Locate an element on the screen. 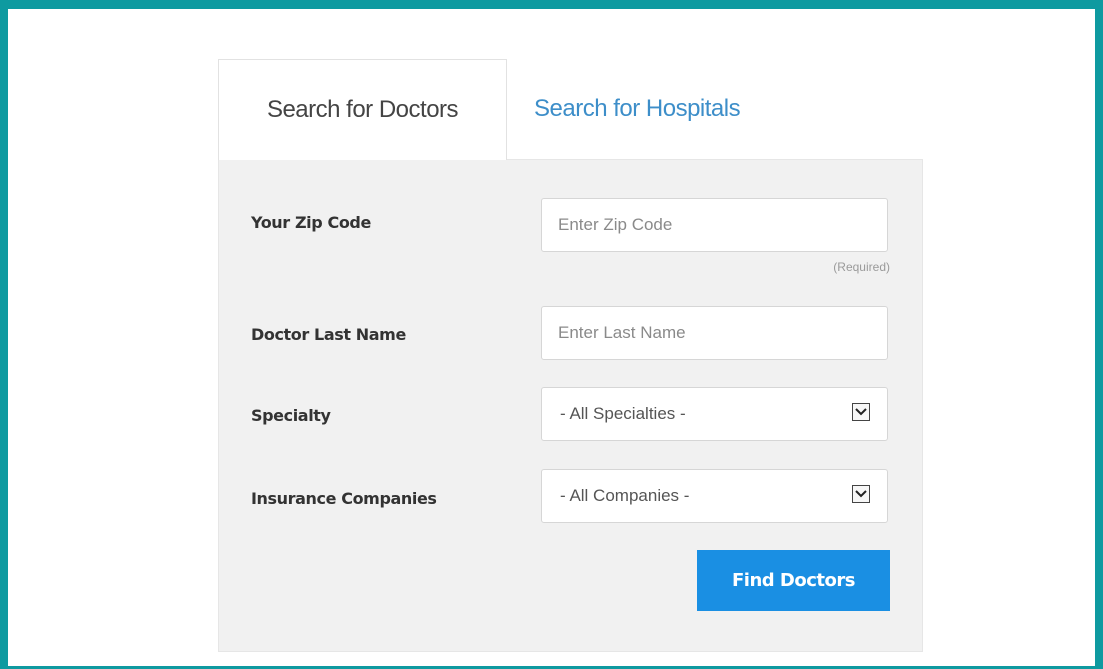  insurance-companies-label: Insurance Companies is located at coordinates (344, 498).